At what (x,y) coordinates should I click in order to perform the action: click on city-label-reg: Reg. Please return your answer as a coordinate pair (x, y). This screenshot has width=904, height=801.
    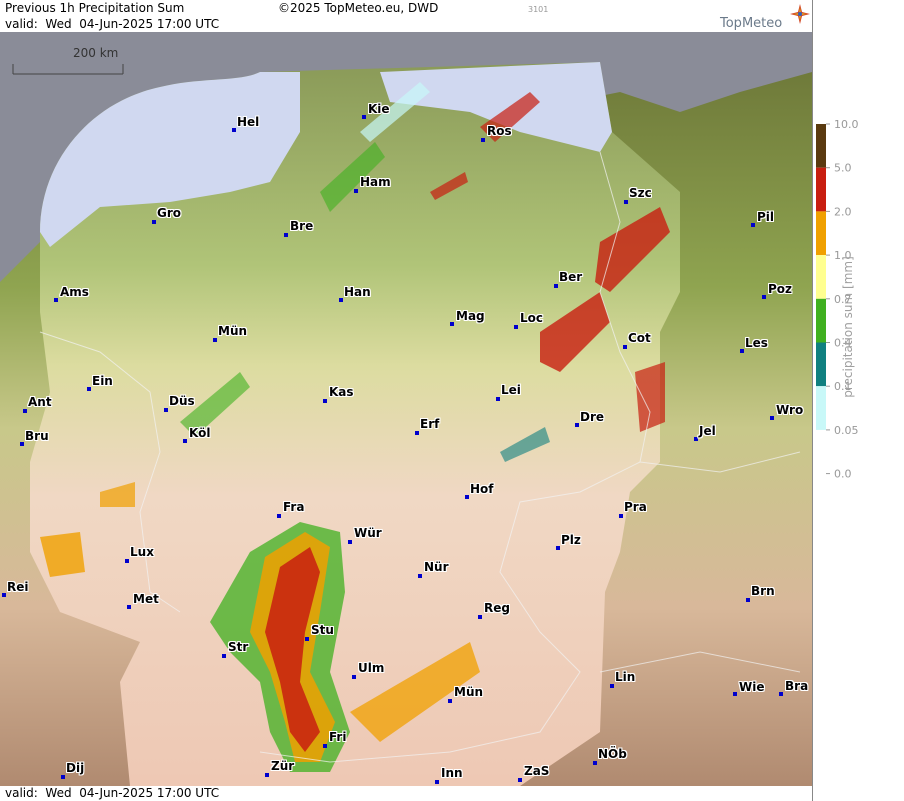
    Looking at the image, I should click on (497, 608).